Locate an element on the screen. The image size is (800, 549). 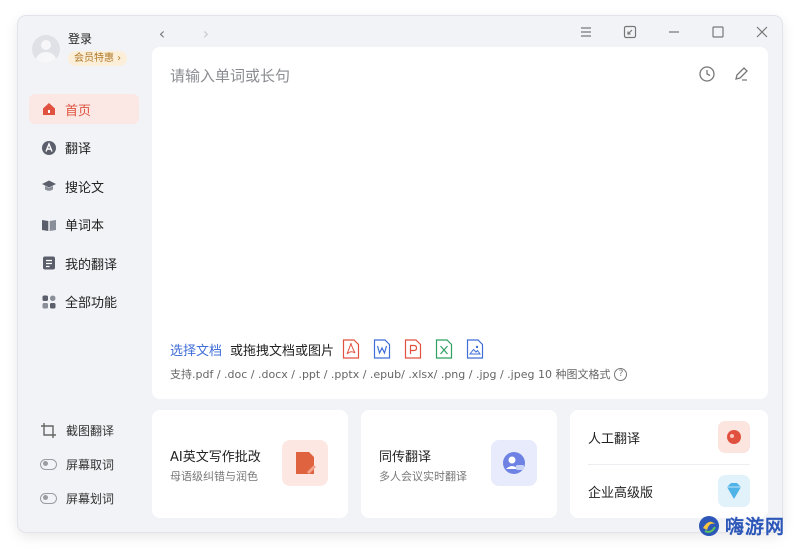
sidebar-item-papers: 搜论文 is located at coordinates (84, 186).